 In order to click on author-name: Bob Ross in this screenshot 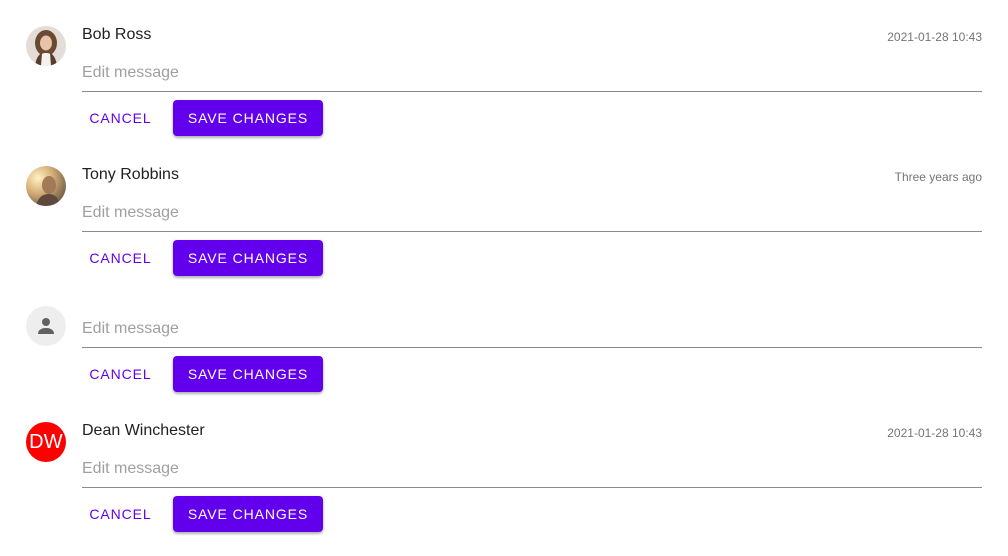, I will do `click(117, 34)`.